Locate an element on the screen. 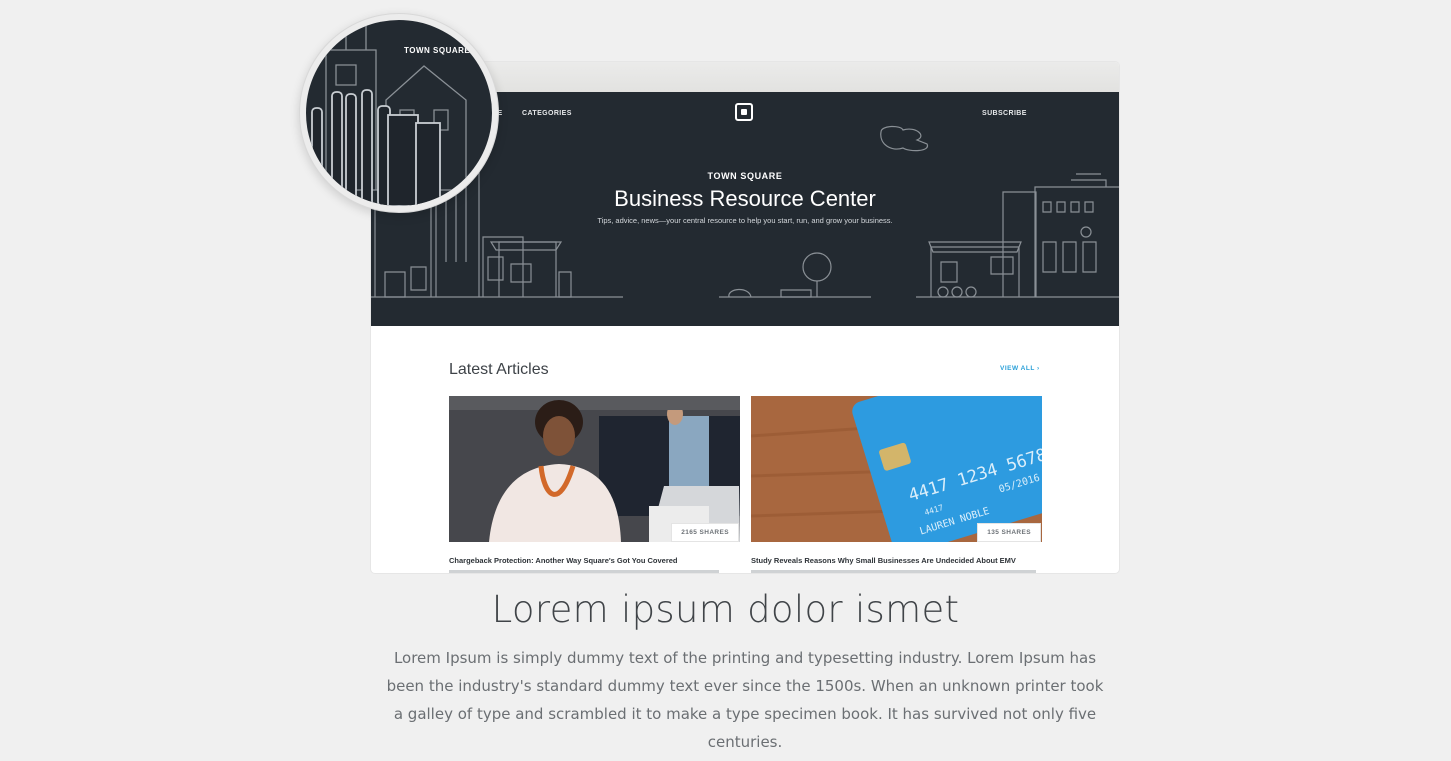  nav-link-partial: RE is located at coordinates (497, 113).